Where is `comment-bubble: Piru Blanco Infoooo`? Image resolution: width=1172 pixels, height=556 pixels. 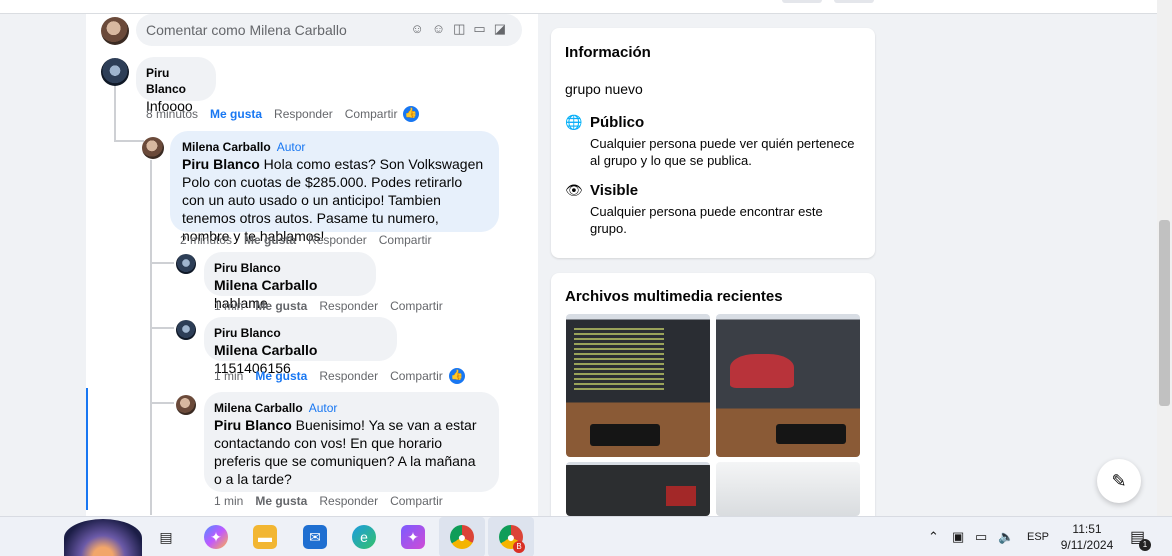
comment-bubble: Piru Blanco Infoooo is located at coordinates (176, 85).